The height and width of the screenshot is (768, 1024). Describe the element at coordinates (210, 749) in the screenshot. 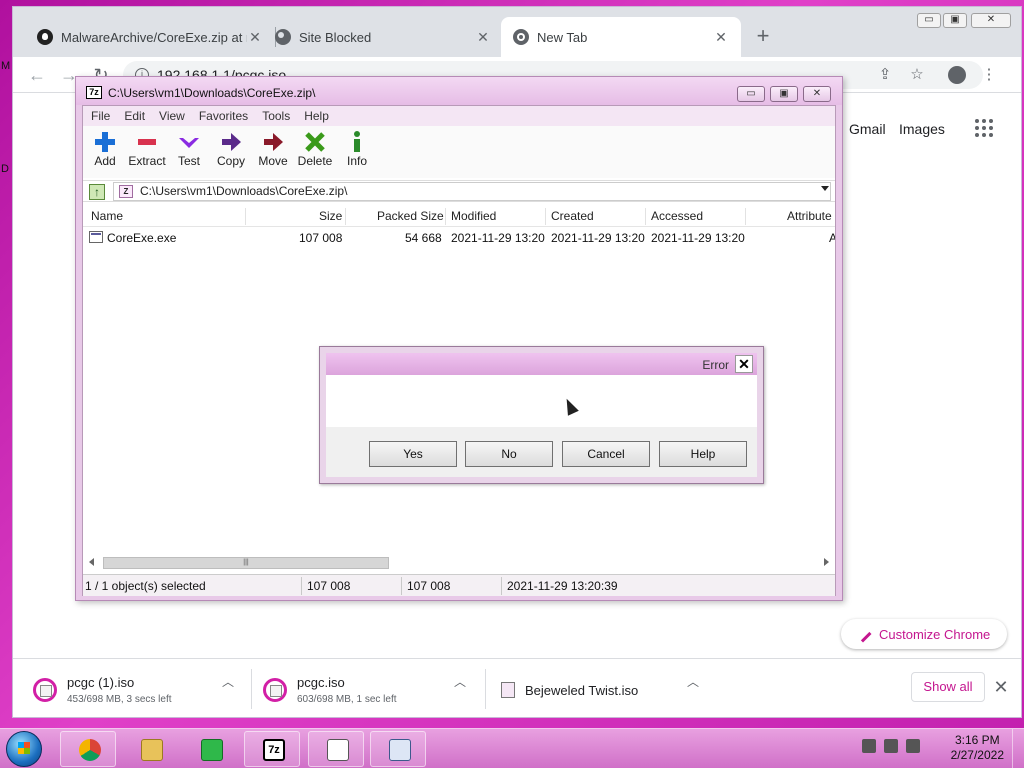

I see `taskbar-media-player` at that location.